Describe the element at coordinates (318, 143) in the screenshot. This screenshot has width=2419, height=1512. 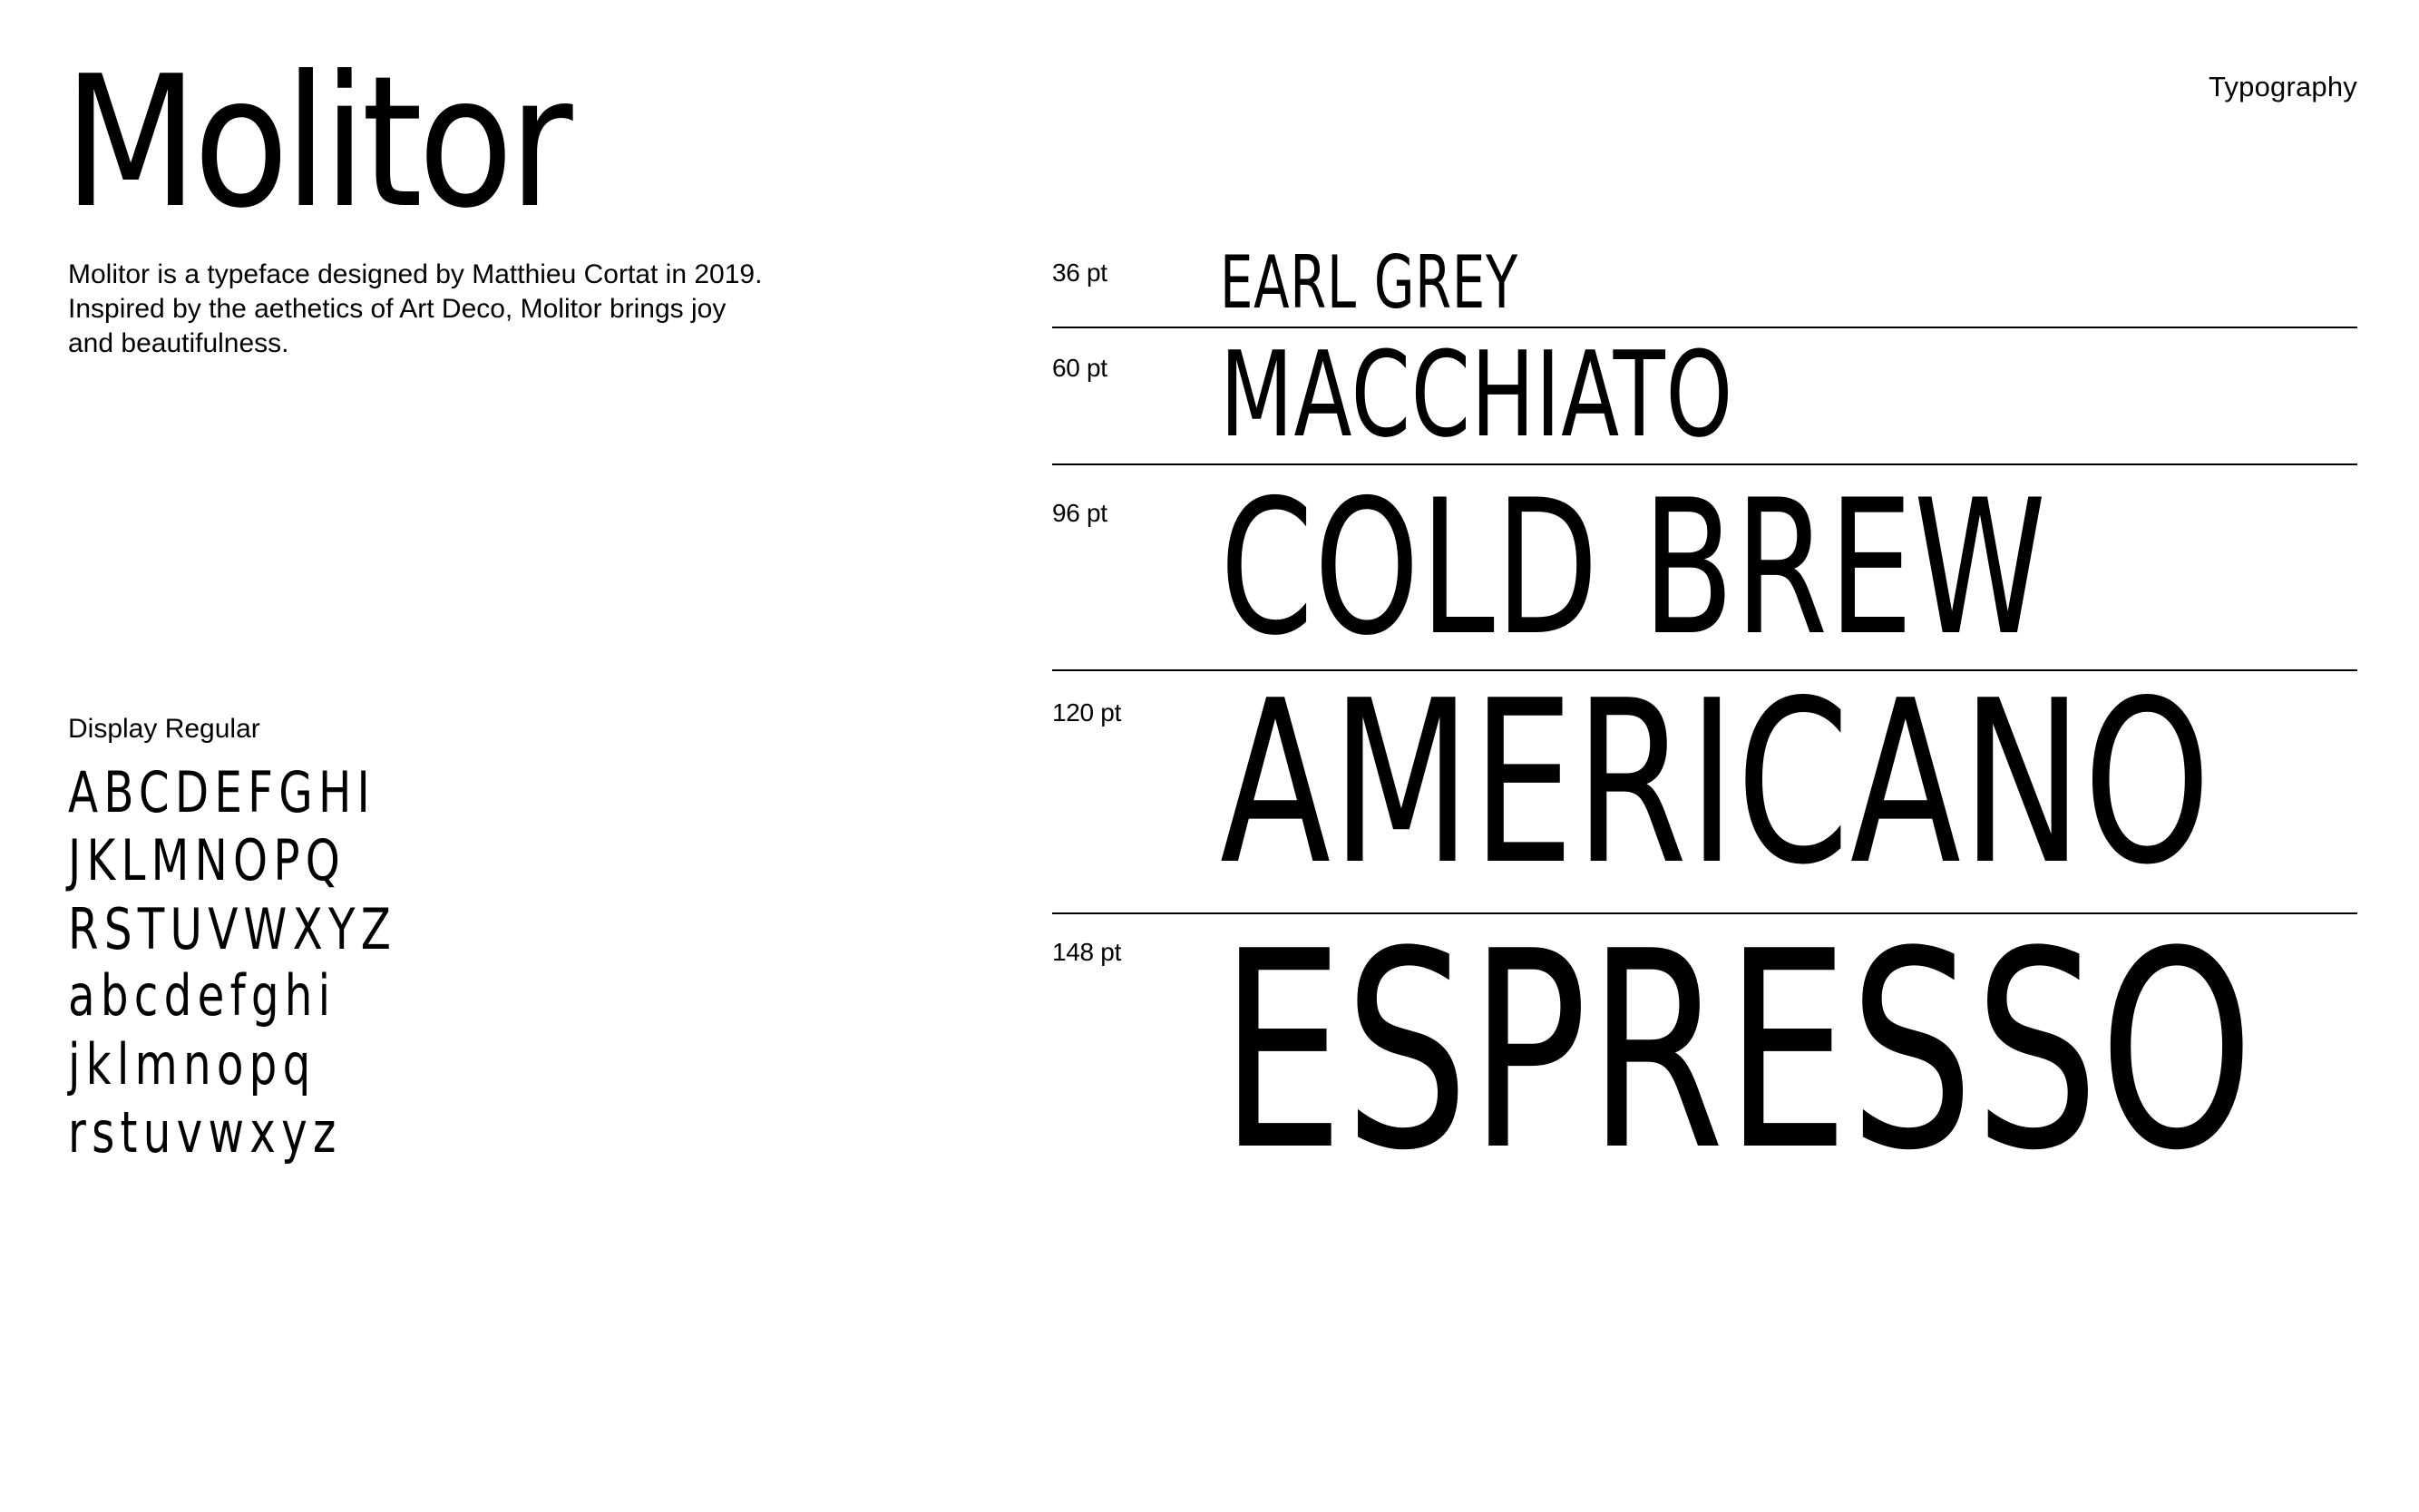
I see `page-title: Molitor` at that location.